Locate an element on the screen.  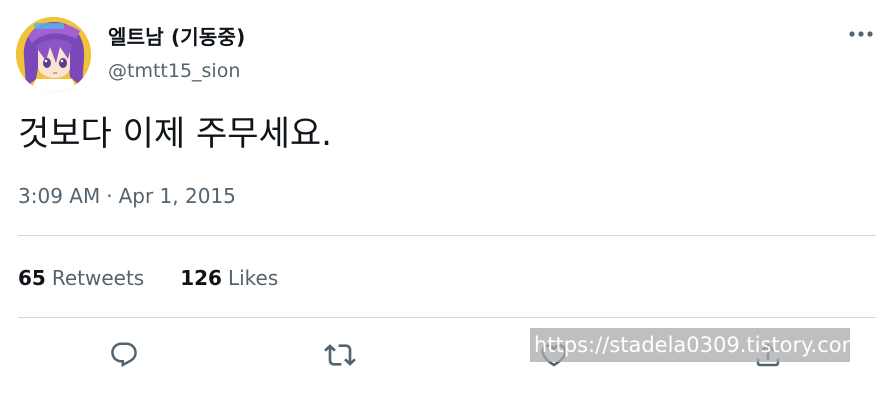
author-display-name: 엘트남 (기동중) is located at coordinates (176, 37).